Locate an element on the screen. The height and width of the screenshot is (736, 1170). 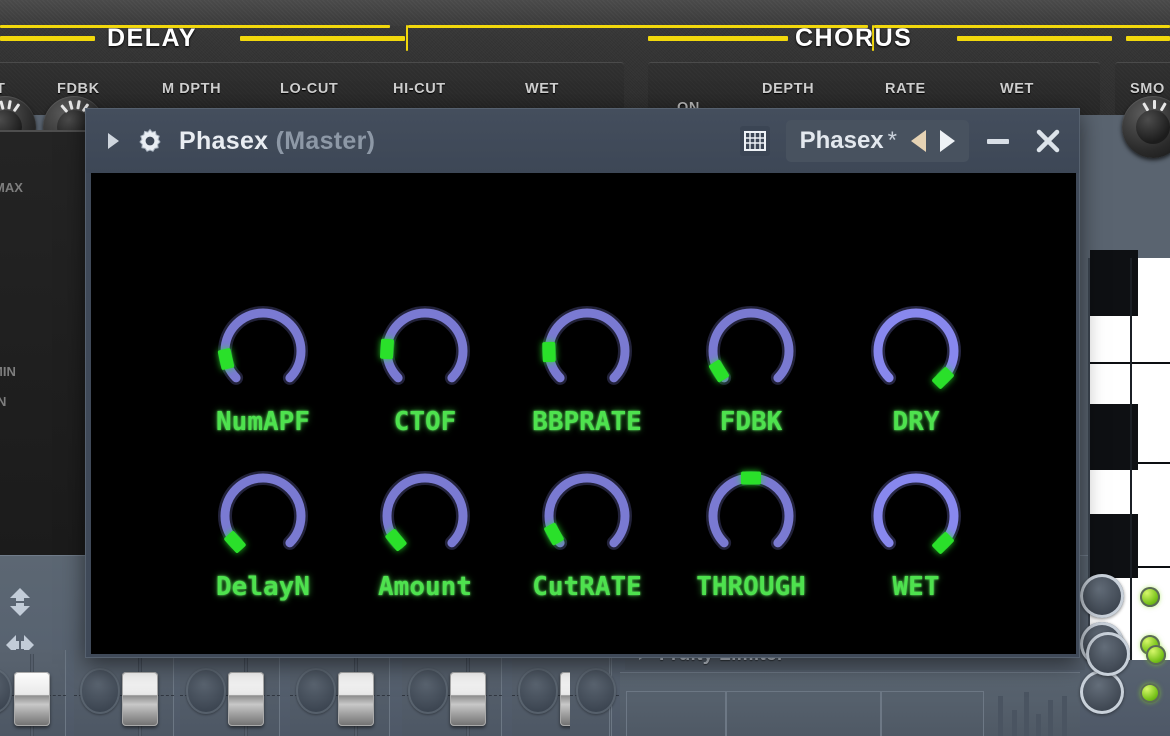
param-label-wet: WET is located at coordinates (542, 89).